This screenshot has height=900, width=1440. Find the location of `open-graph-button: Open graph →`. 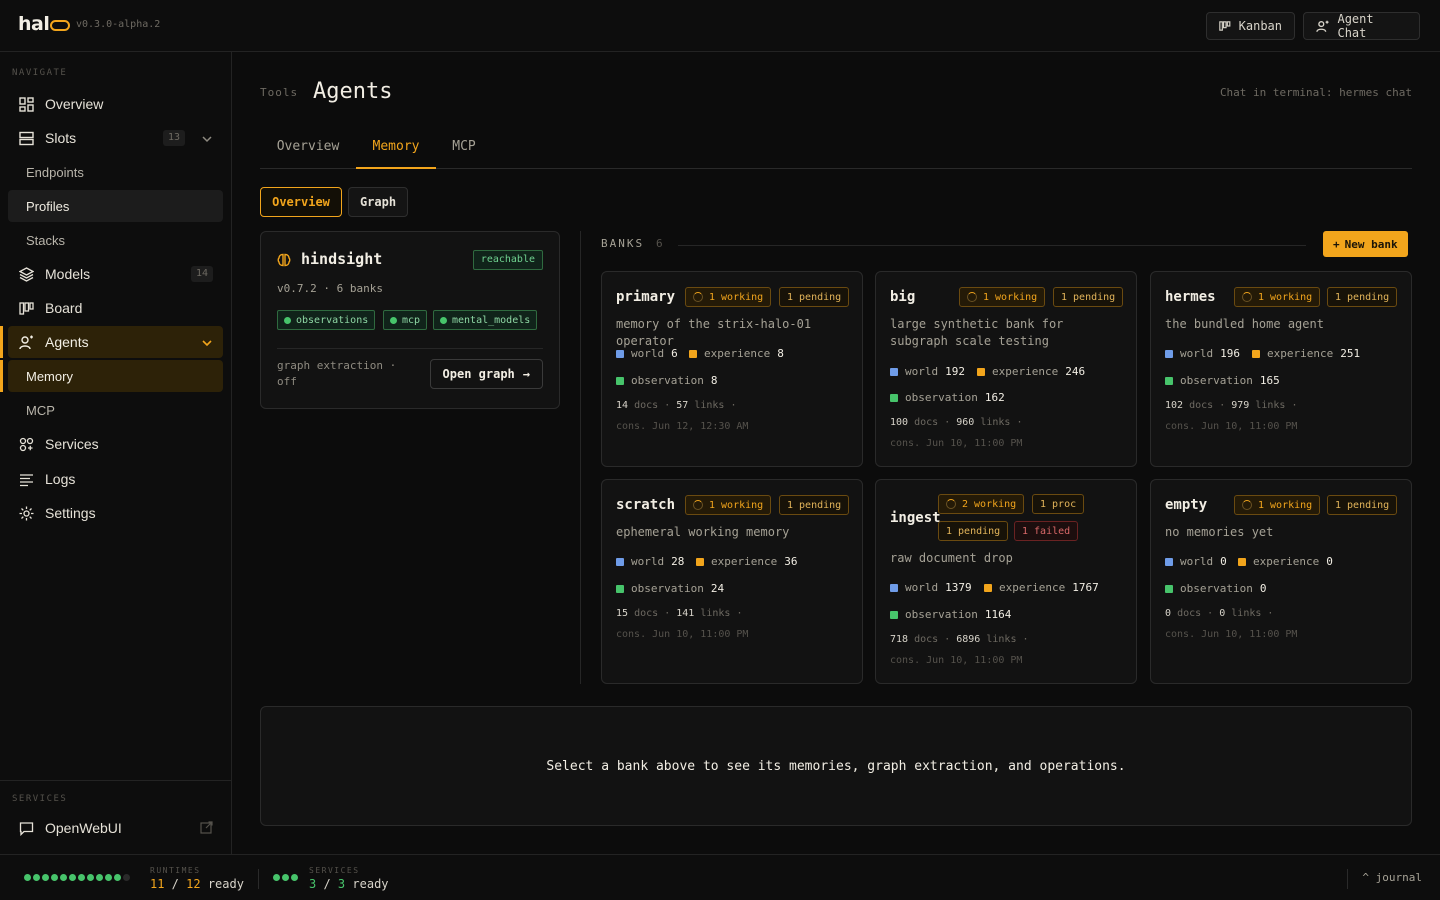

open-graph-button: Open graph → is located at coordinates (486, 374).